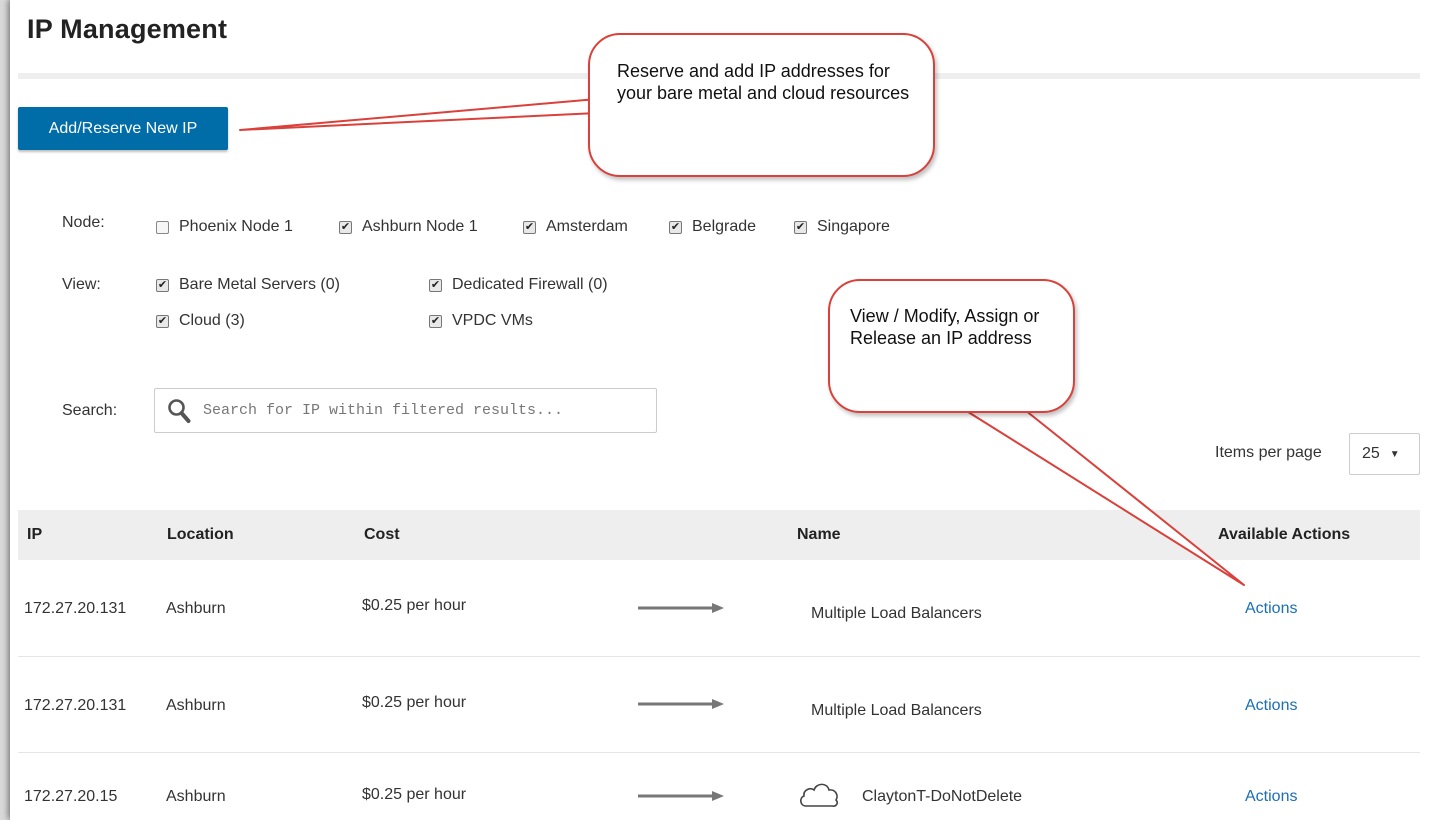 The height and width of the screenshot is (820, 1433). What do you see at coordinates (162, 227) in the screenshot?
I see `checkbox-unchecked-icon` at bounding box center [162, 227].